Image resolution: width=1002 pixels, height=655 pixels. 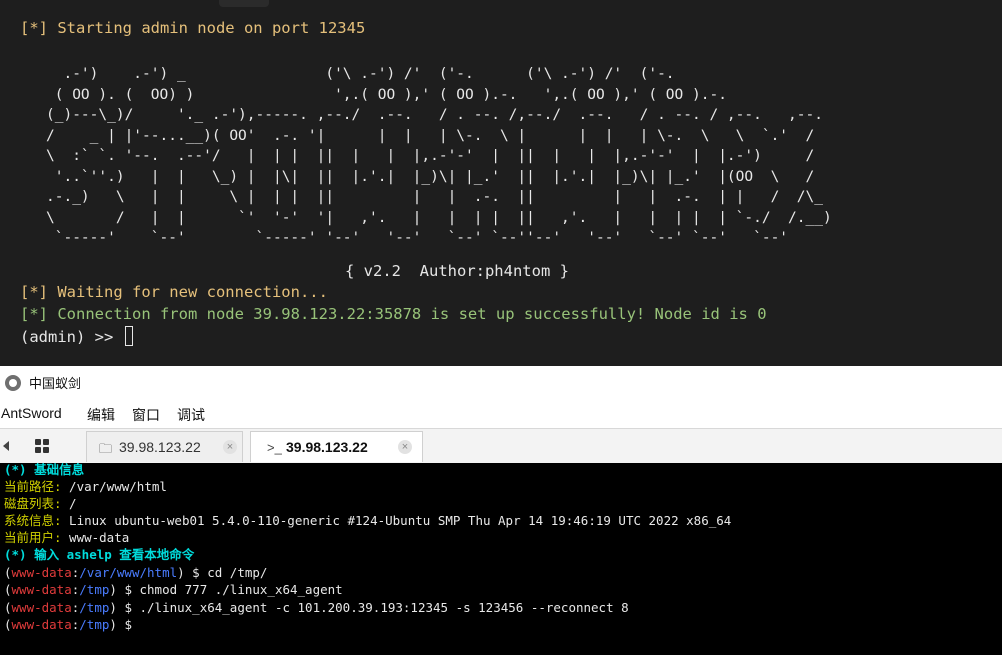 I want to click on start-message: [*] Starting admin node on port 12345, so click(x=193, y=28).